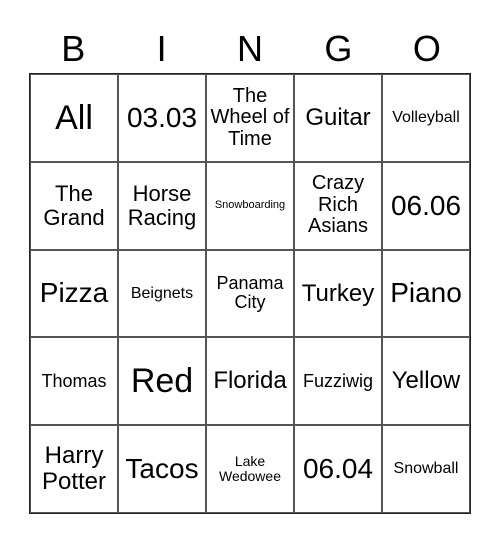  I want to click on bingo-cell: Panama City, so click(250, 293).